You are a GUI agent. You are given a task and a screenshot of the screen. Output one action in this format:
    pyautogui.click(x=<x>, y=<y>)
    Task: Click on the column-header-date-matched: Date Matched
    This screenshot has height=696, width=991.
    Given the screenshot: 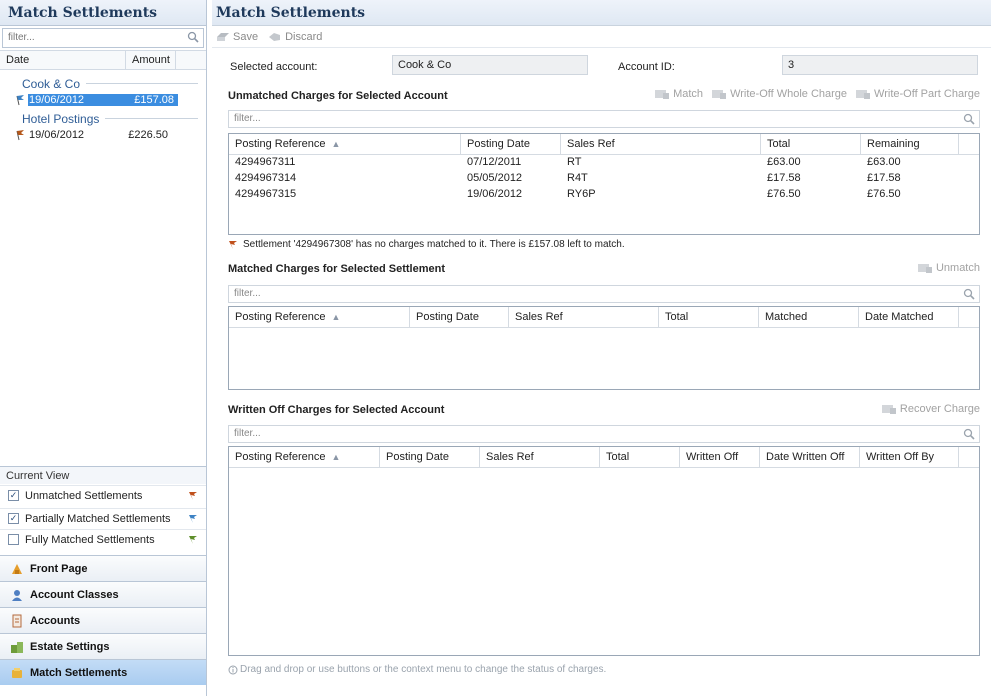 What is the action you would take?
    pyautogui.click(x=909, y=317)
    